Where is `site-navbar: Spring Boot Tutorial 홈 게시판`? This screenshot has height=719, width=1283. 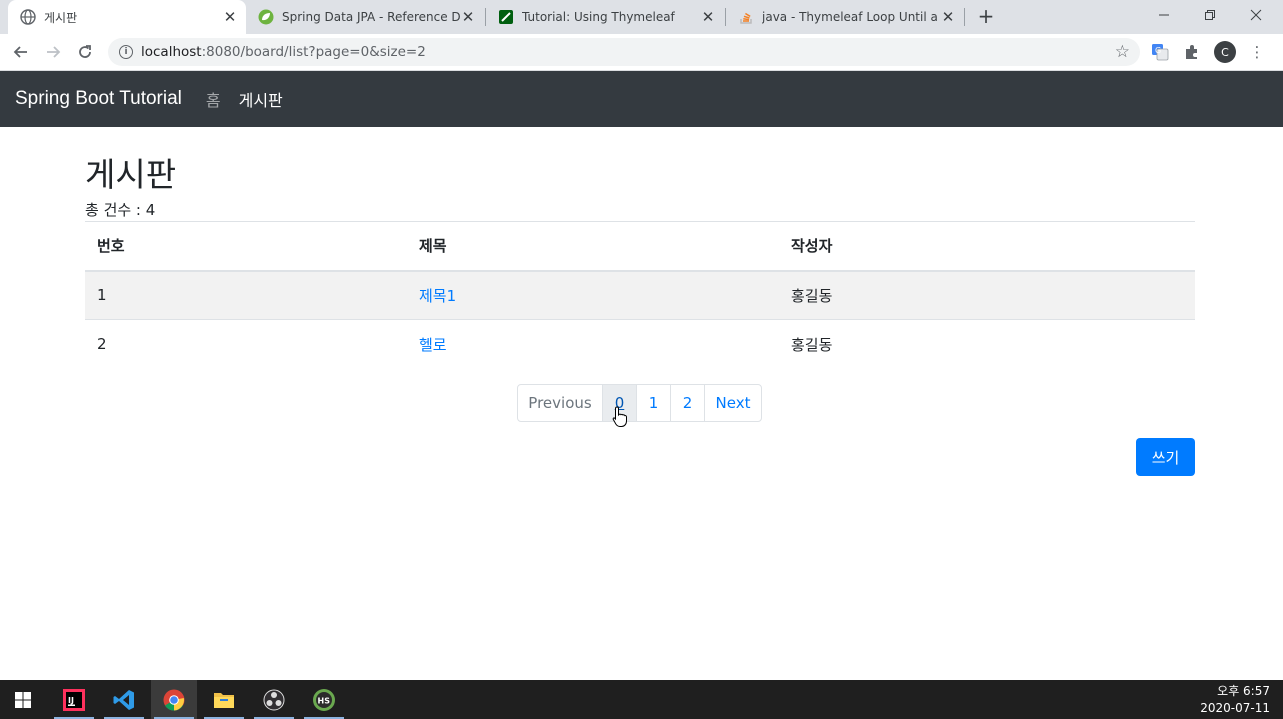 site-navbar: Spring Boot Tutorial 홈 게시판 is located at coordinates (641, 99).